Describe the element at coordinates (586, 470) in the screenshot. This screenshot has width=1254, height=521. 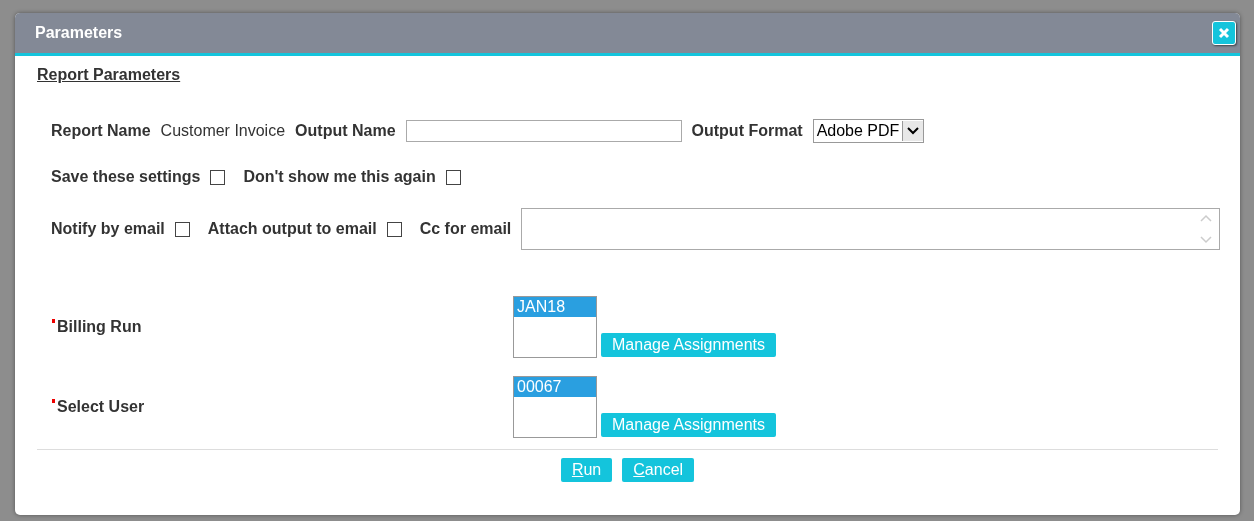
I see `dialog-button: Run` at that location.